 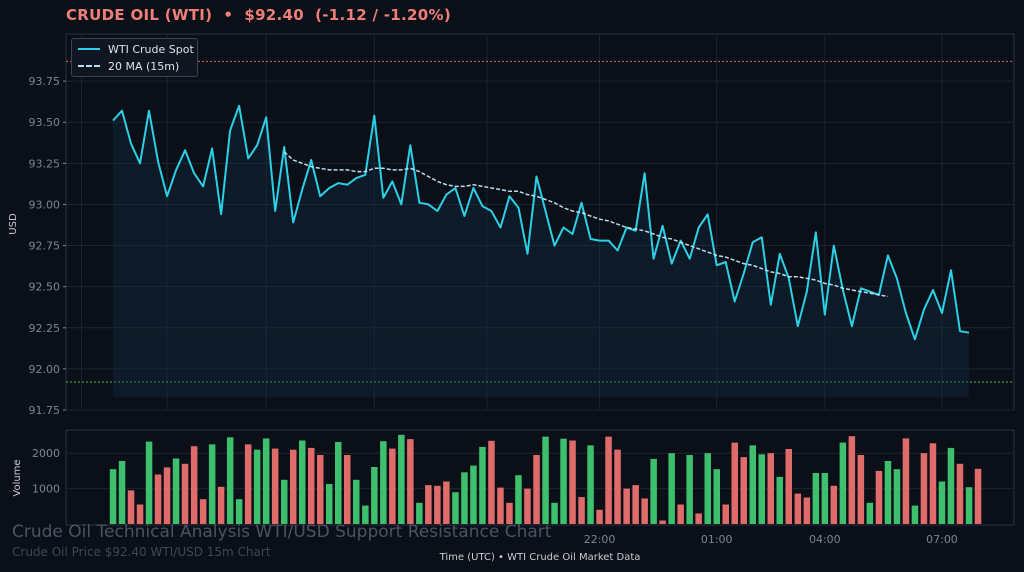 What do you see at coordinates (942, 539) in the screenshot?
I see `x-tick-label: 07:00` at bounding box center [942, 539].